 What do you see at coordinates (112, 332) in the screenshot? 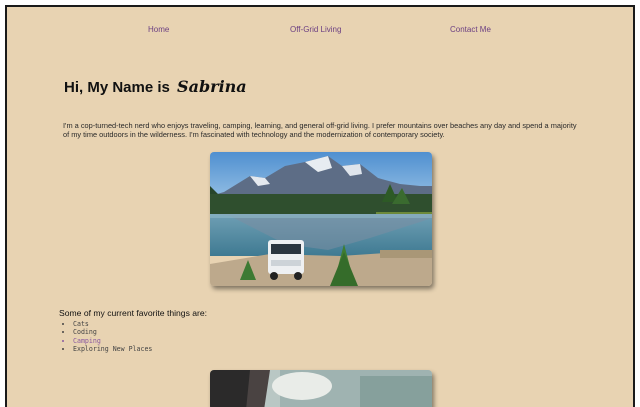
I see `list-item: Coding` at bounding box center [112, 332].